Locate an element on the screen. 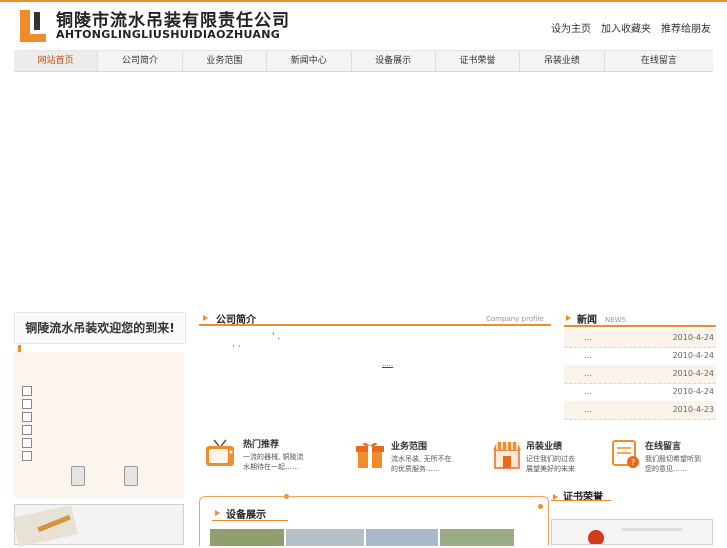 This screenshot has height=548, width=727. tv-icon is located at coordinates (220, 454).